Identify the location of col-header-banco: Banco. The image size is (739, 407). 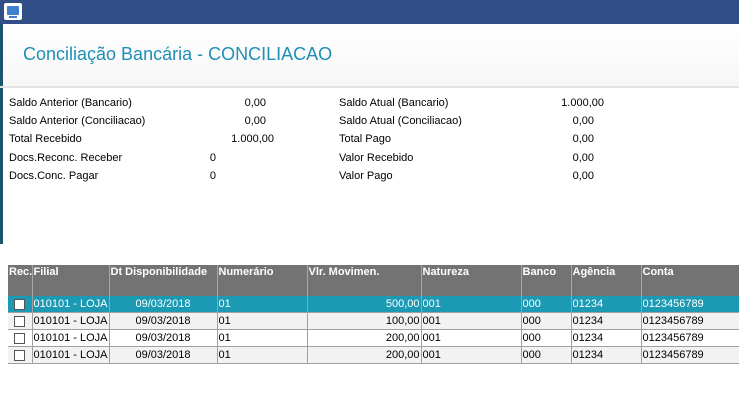
(546, 280).